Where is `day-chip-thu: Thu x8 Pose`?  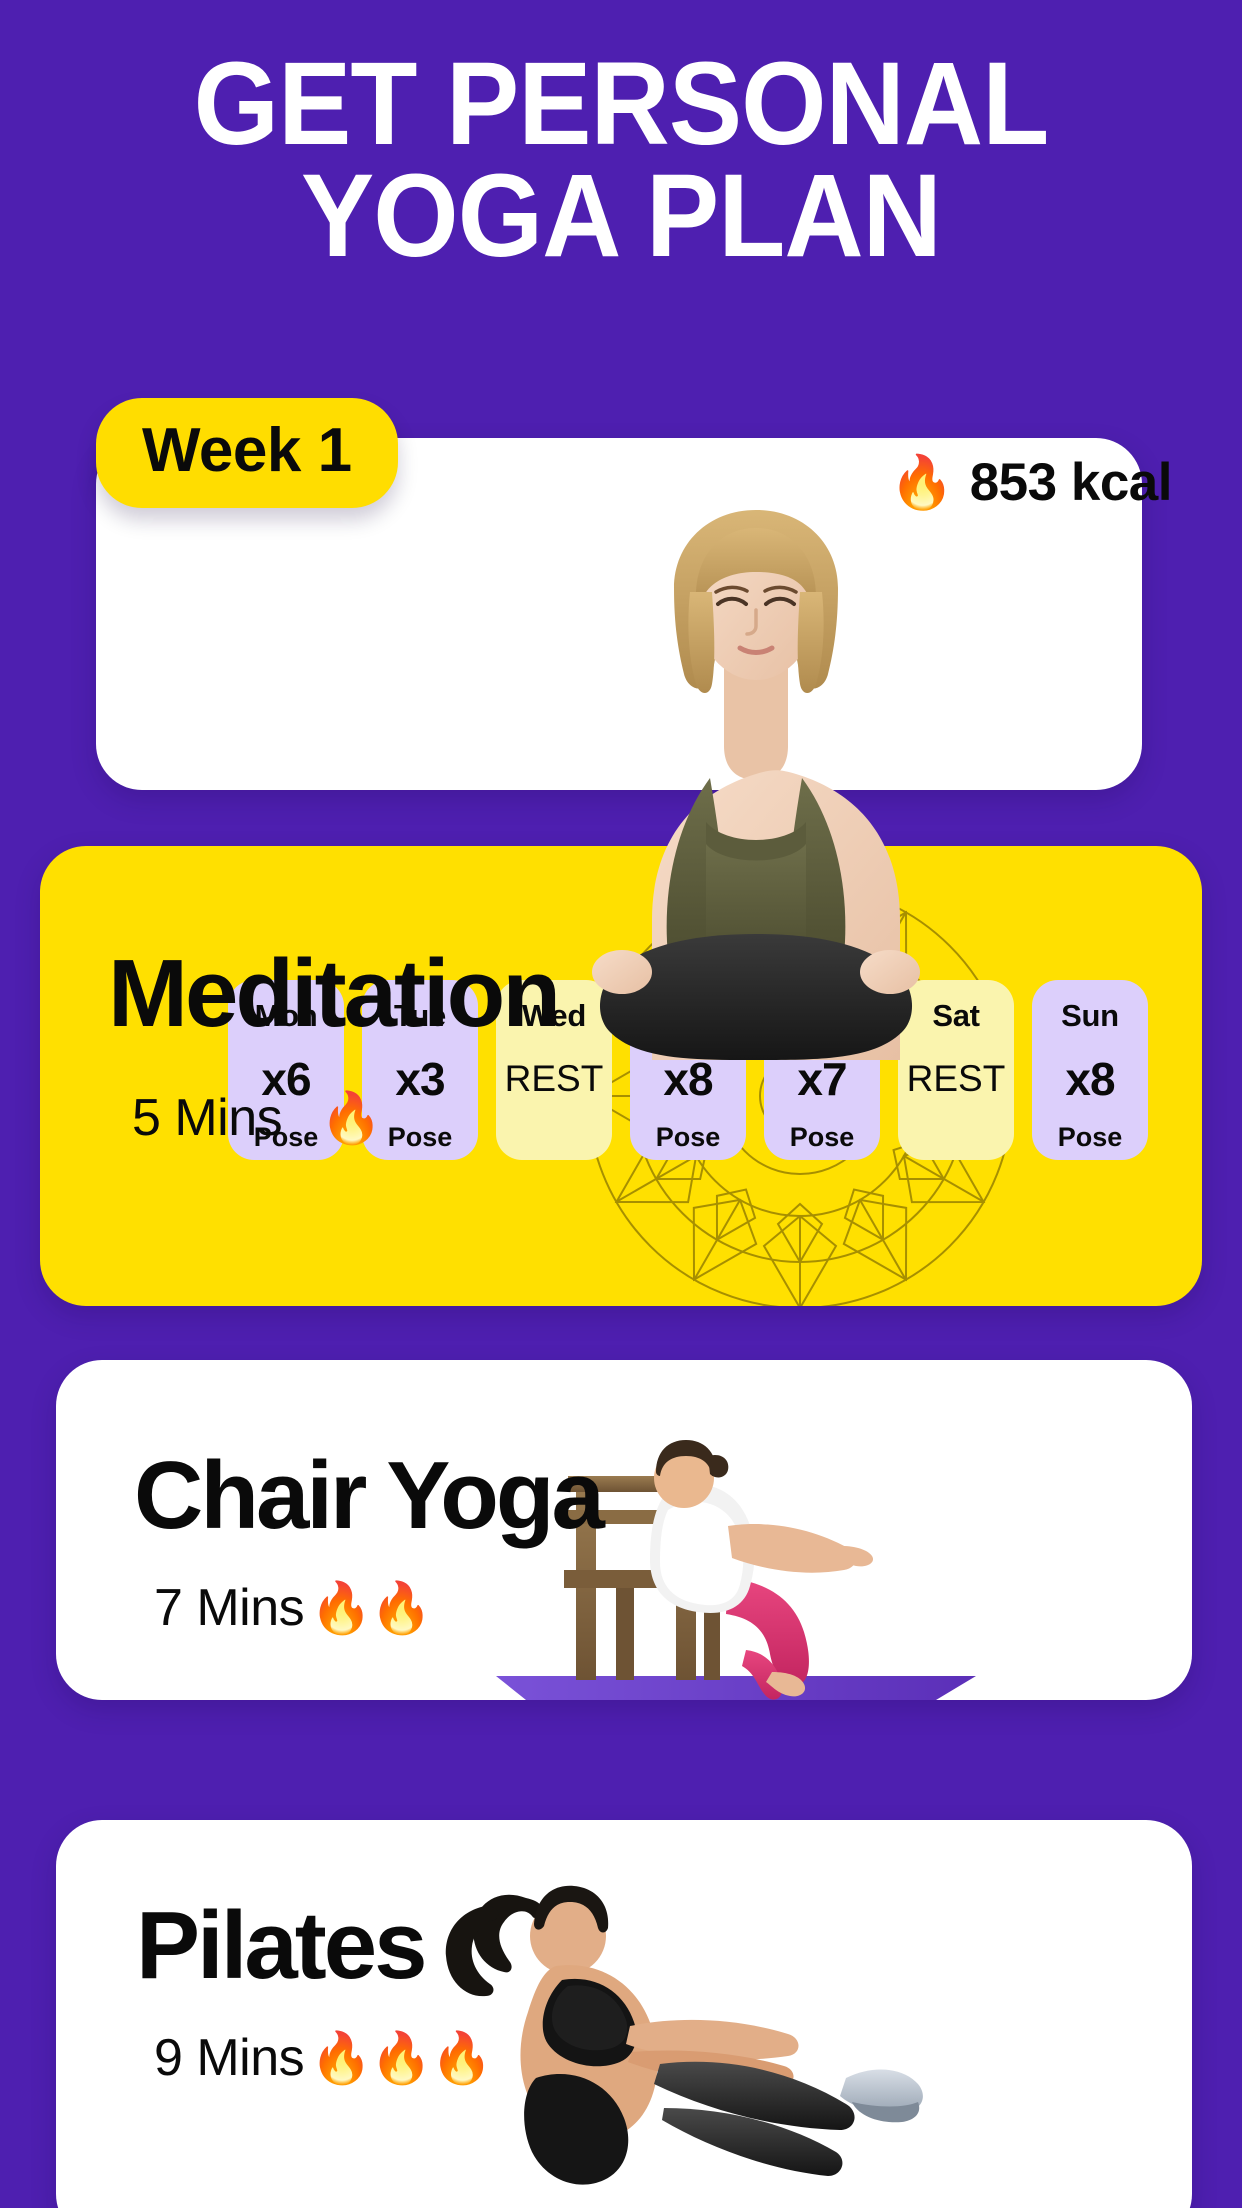
day-chip-thu: Thu x8 Pose is located at coordinates (688, 1070).